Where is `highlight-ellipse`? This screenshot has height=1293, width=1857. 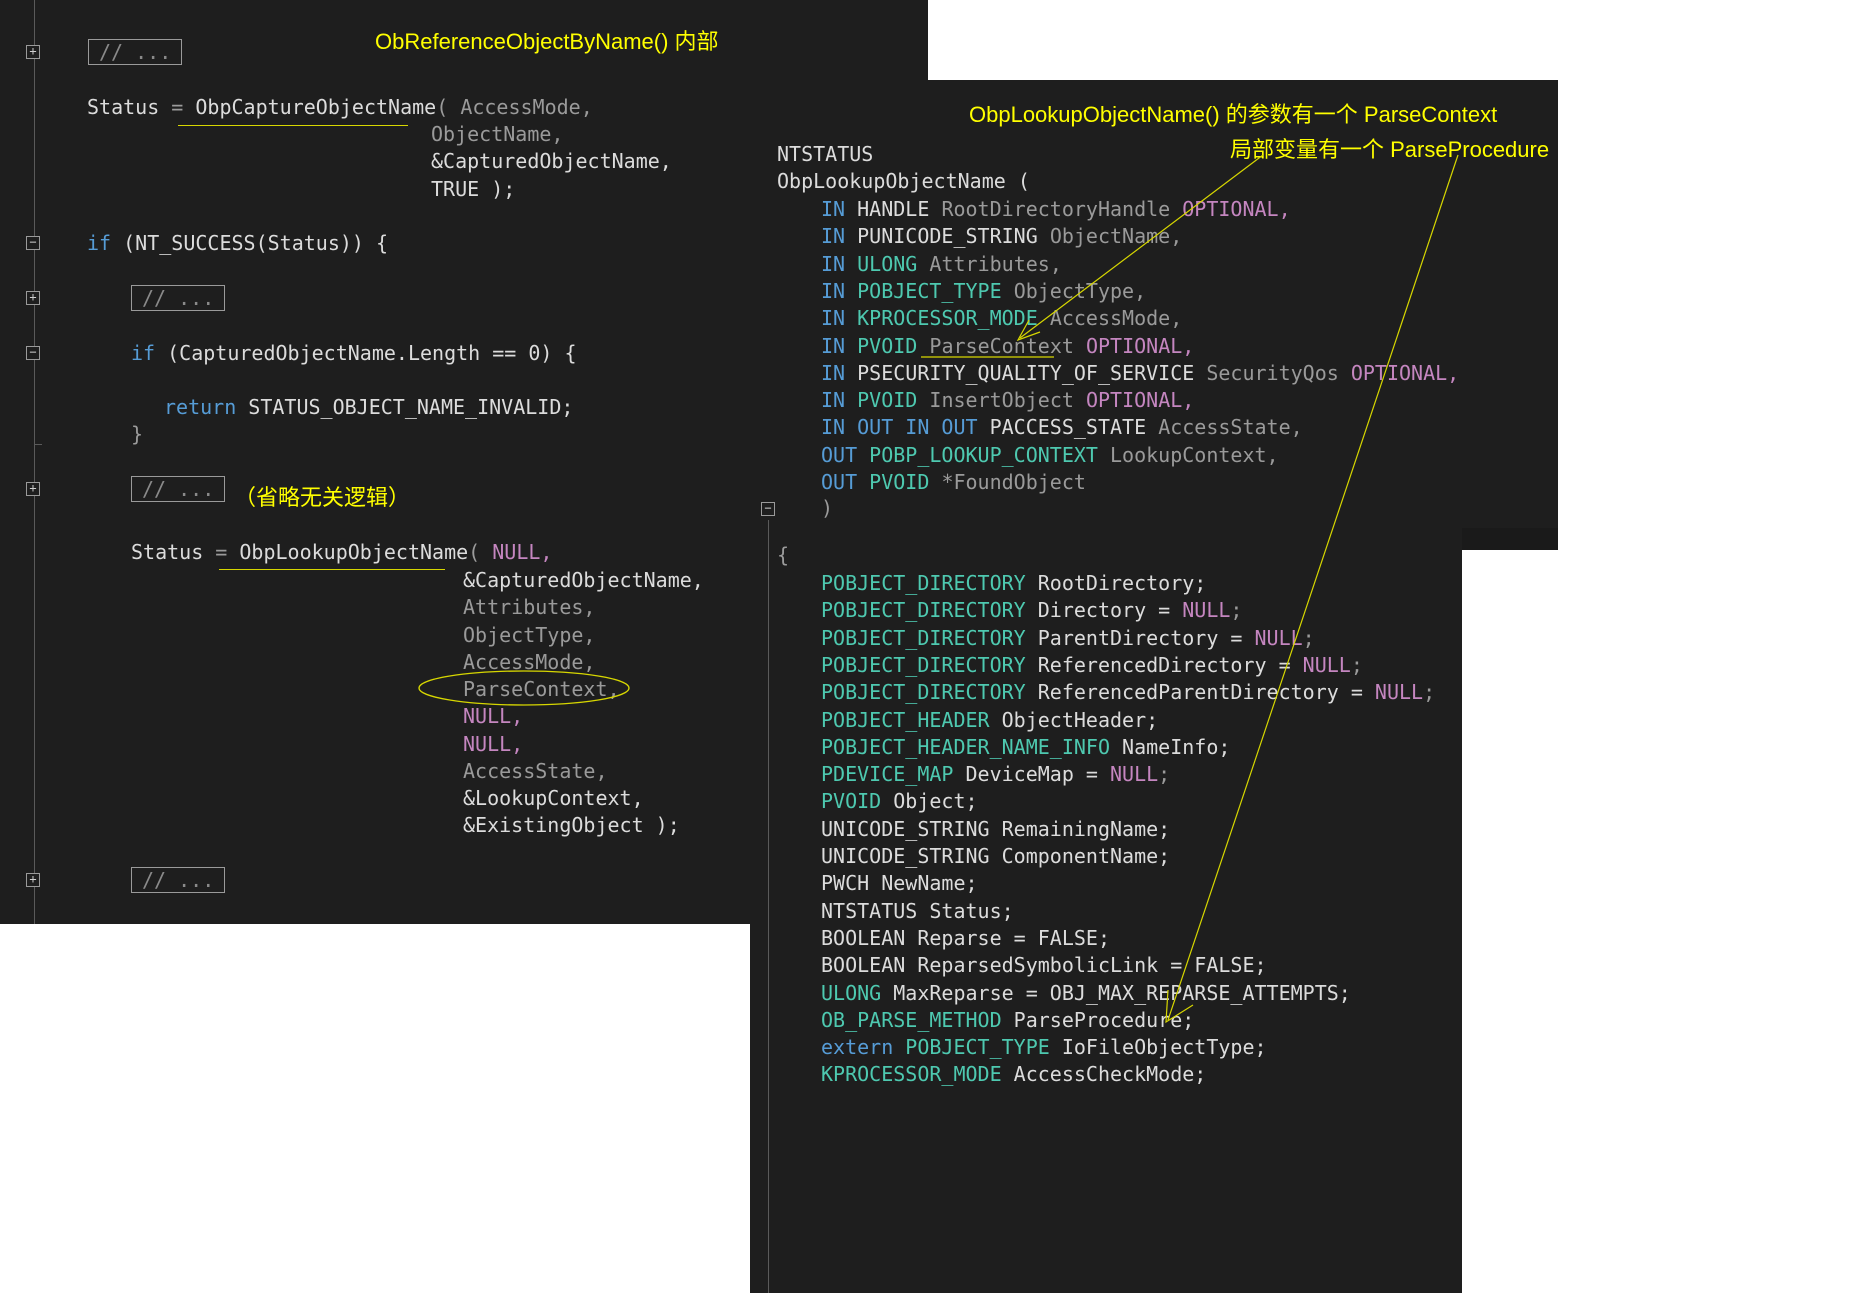 highlight-ellipse is located at coordinates (524, 688).